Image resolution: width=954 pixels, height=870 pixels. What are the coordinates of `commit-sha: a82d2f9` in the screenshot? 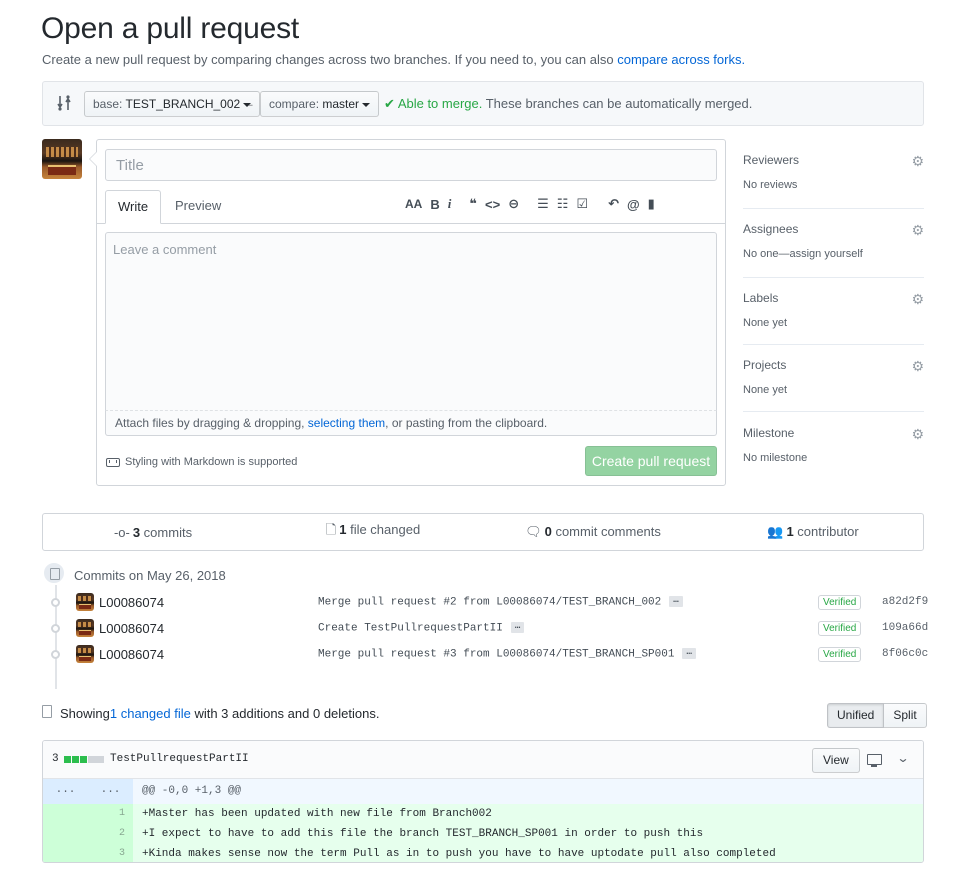 It's located at (905, 602).